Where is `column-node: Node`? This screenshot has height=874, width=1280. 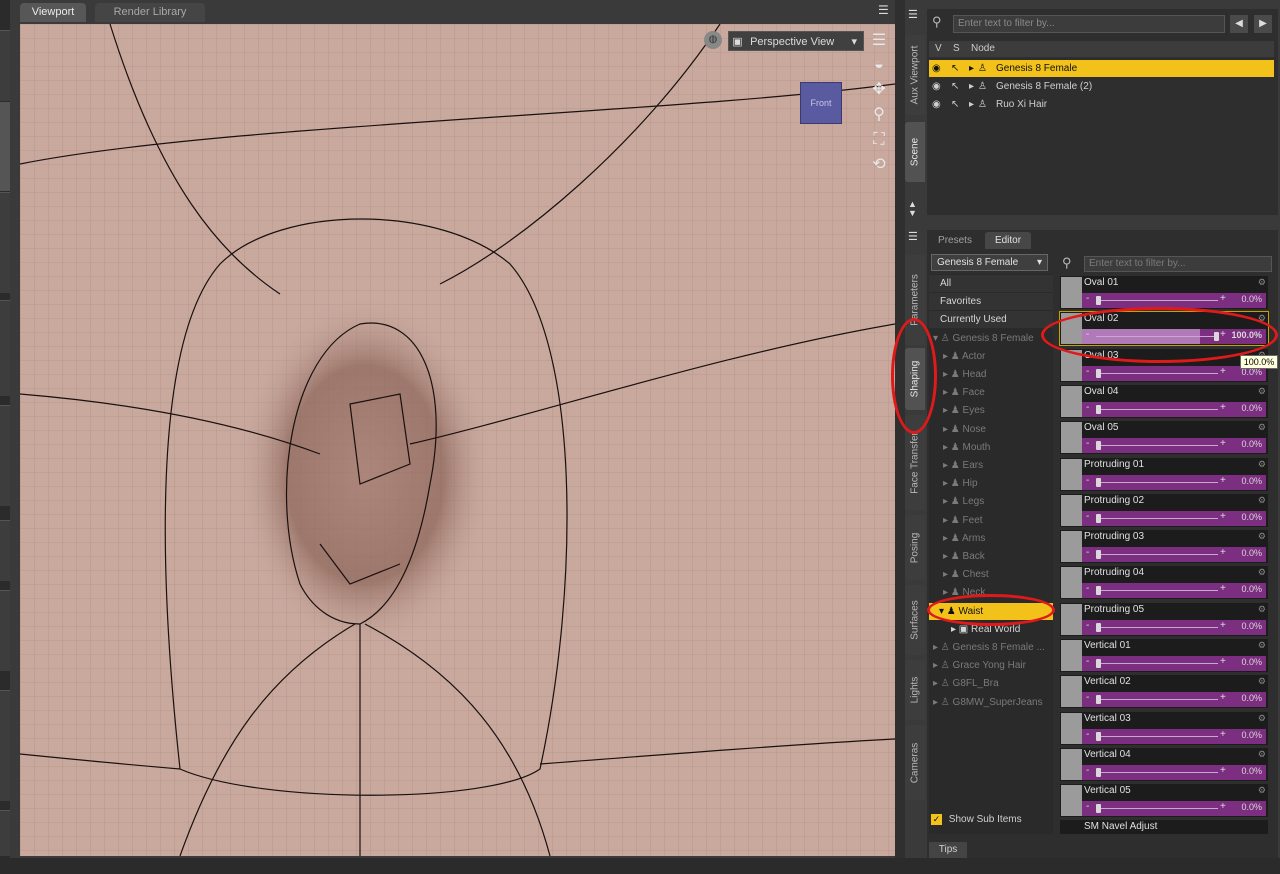 column-node: Node is located at coordinates (983, 49).